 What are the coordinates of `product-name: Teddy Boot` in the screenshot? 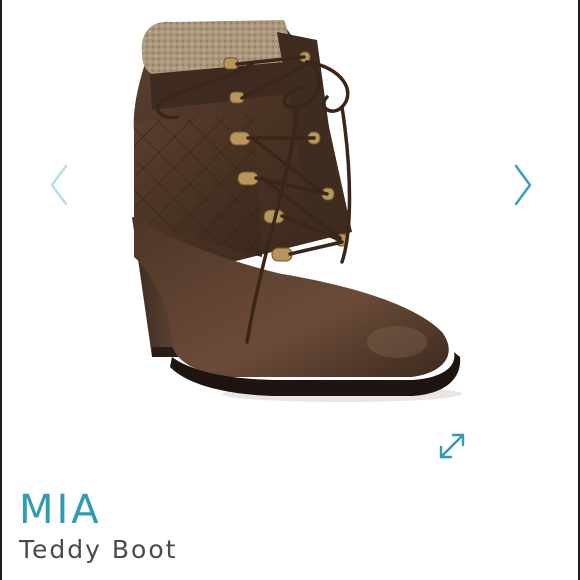 It's located at (98, 549).